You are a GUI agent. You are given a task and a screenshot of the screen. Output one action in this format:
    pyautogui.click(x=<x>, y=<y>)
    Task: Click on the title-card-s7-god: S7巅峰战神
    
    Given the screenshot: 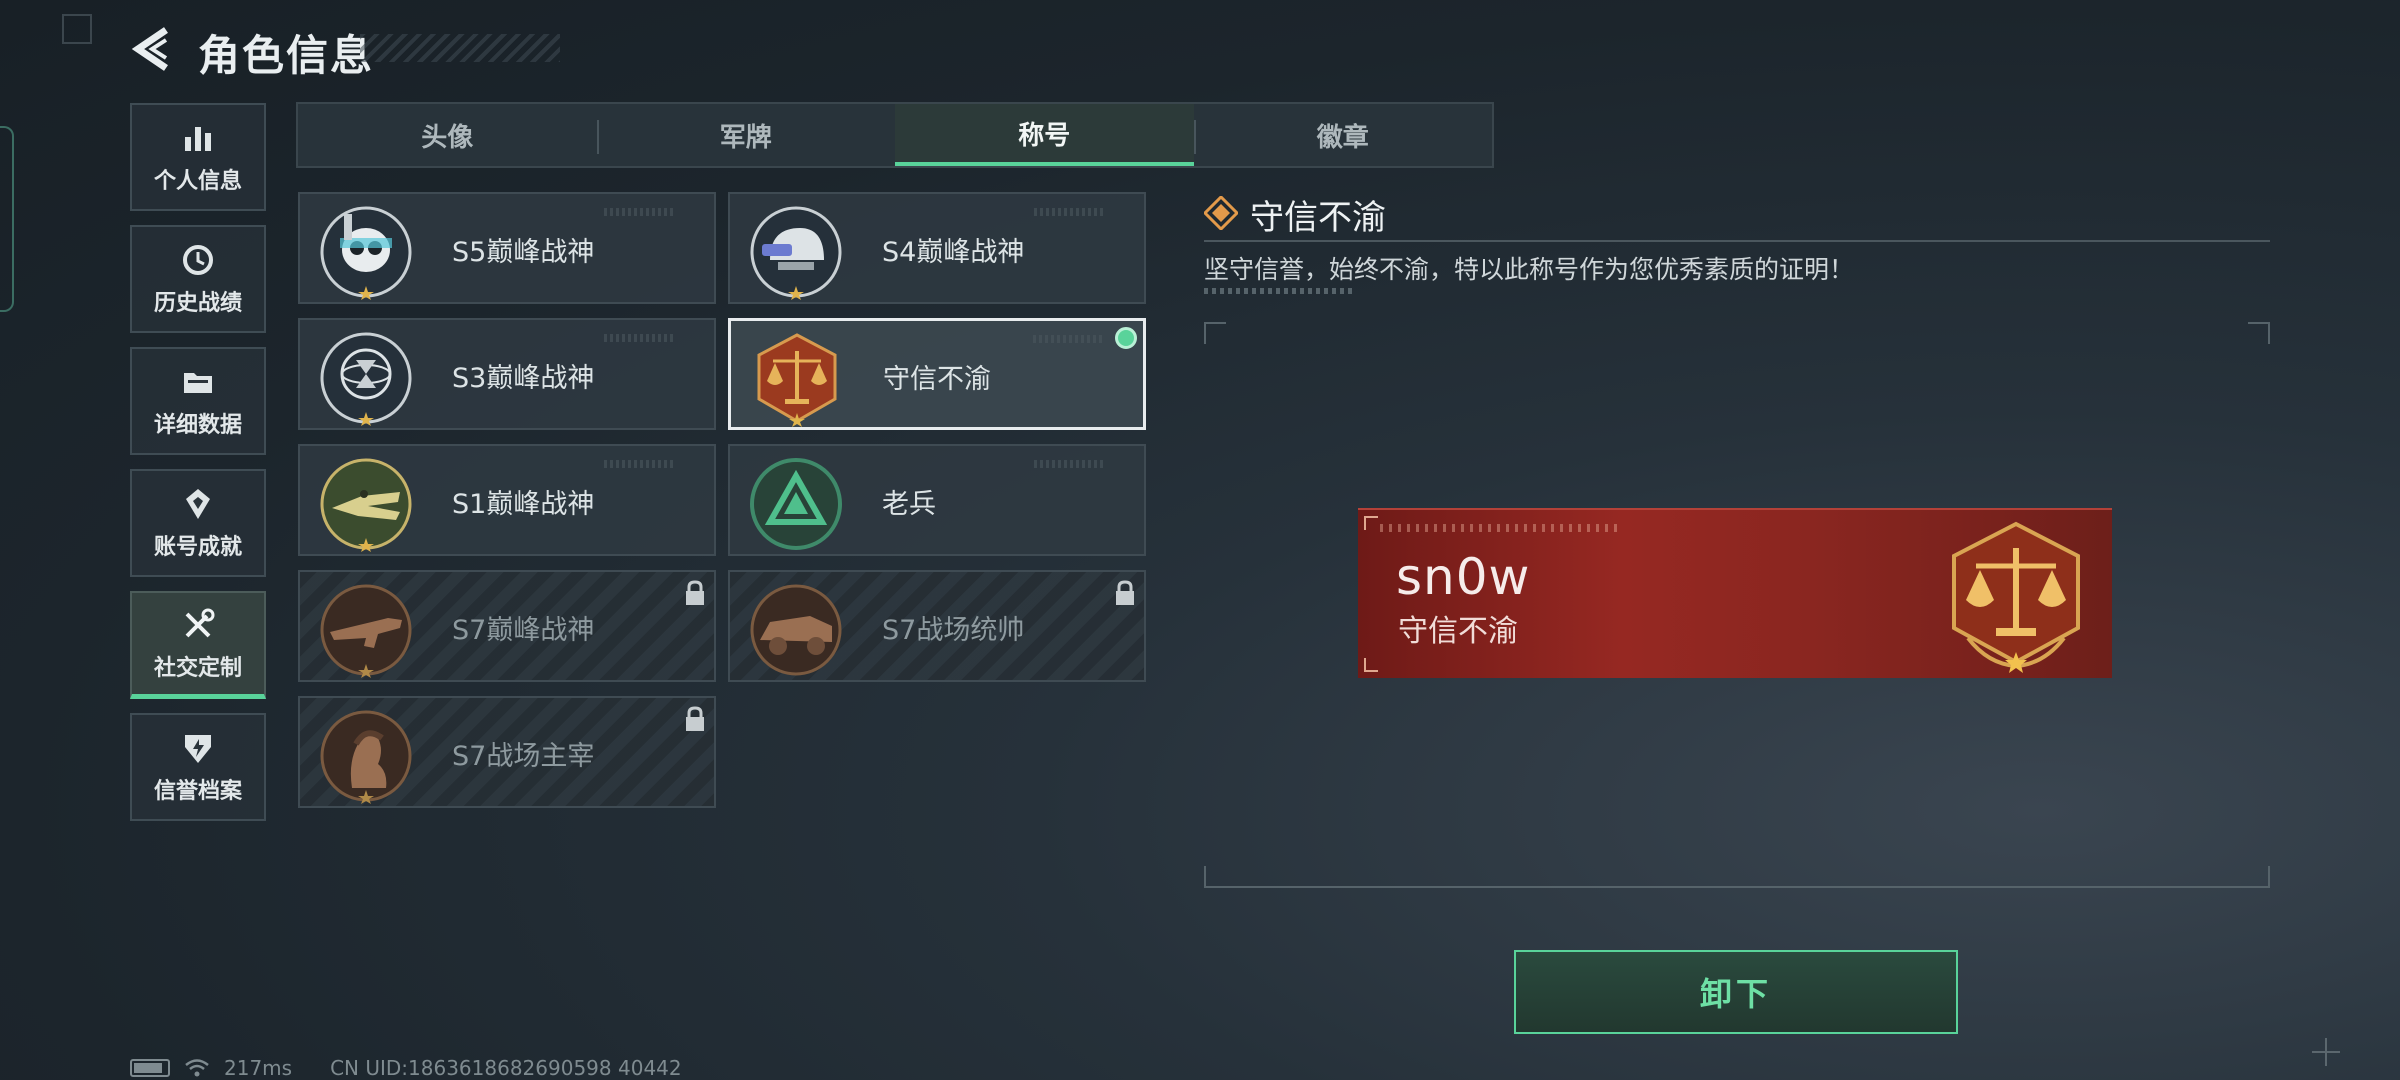 What is the action you would take?
    pyautogui.click(x=507, y=626)
    